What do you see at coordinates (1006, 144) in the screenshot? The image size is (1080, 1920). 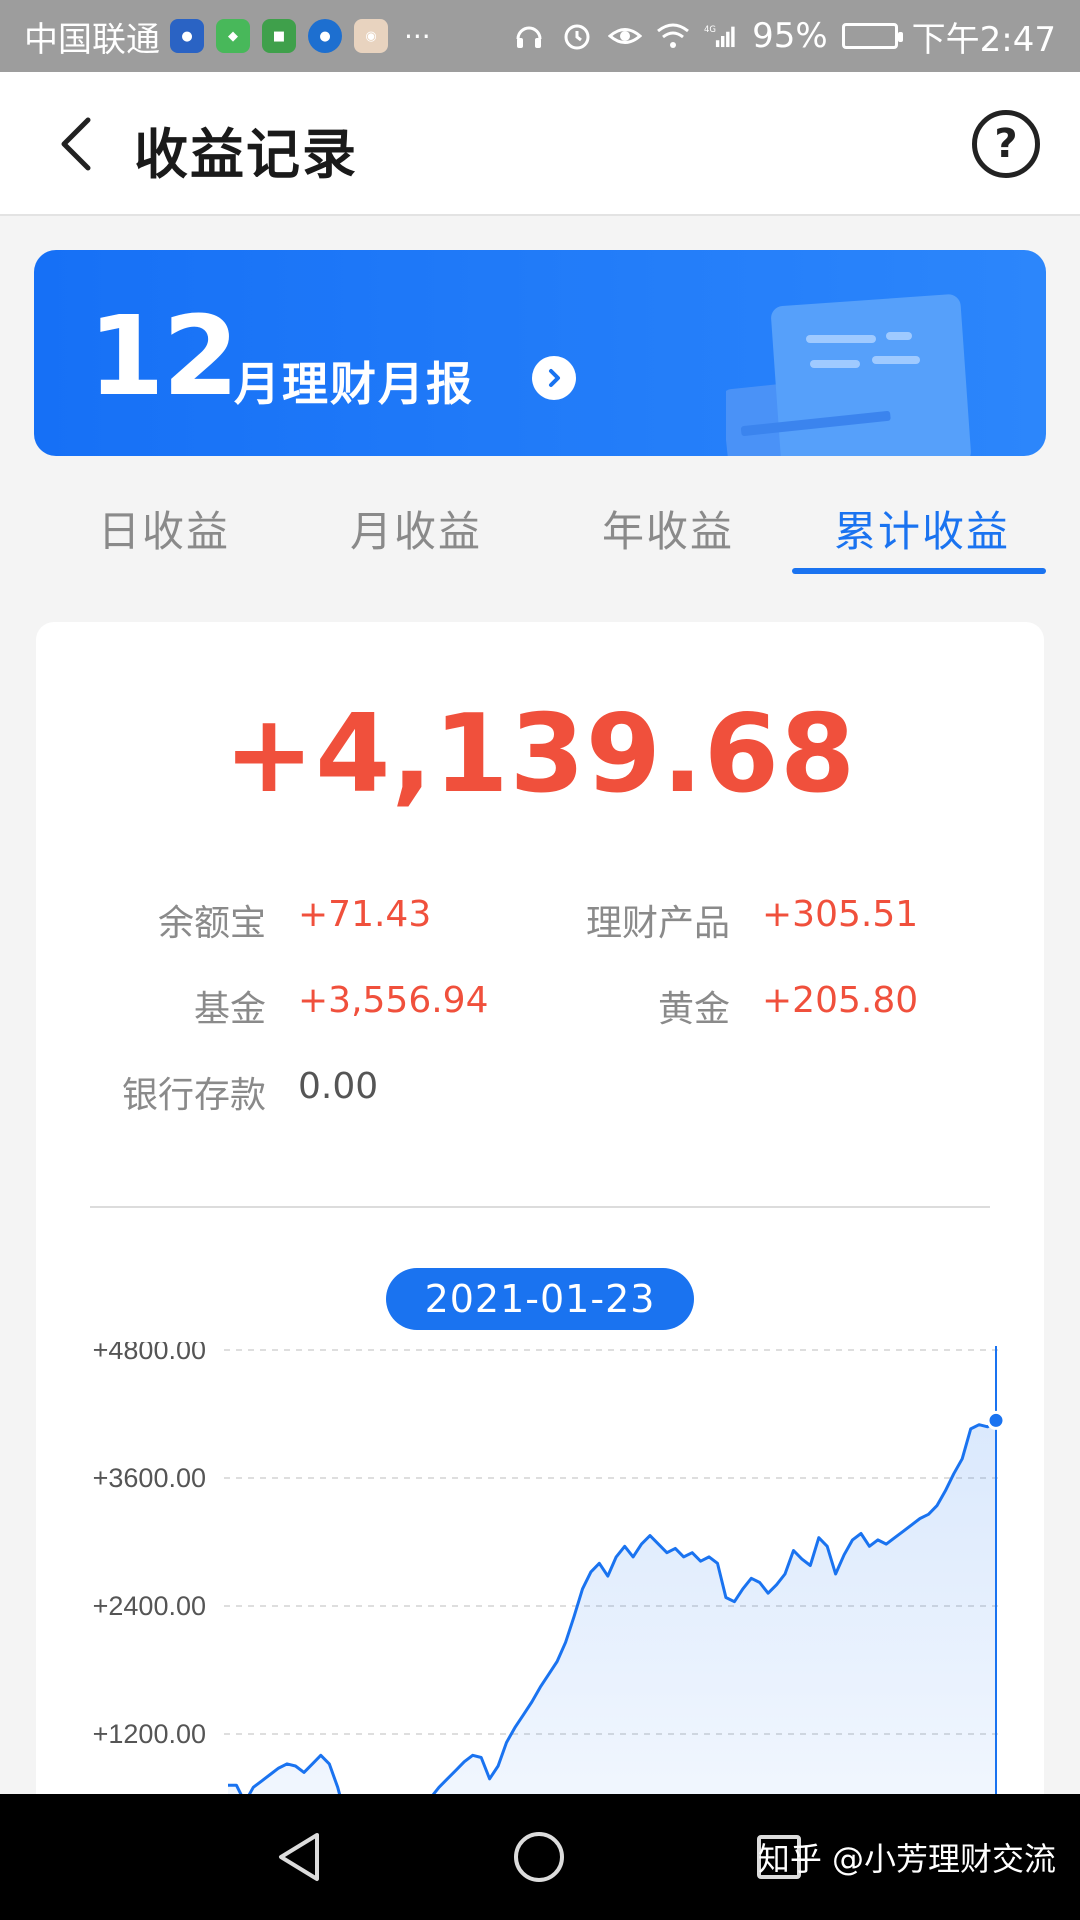 I see `help-button: ?` at bounding box center [1006, 144].